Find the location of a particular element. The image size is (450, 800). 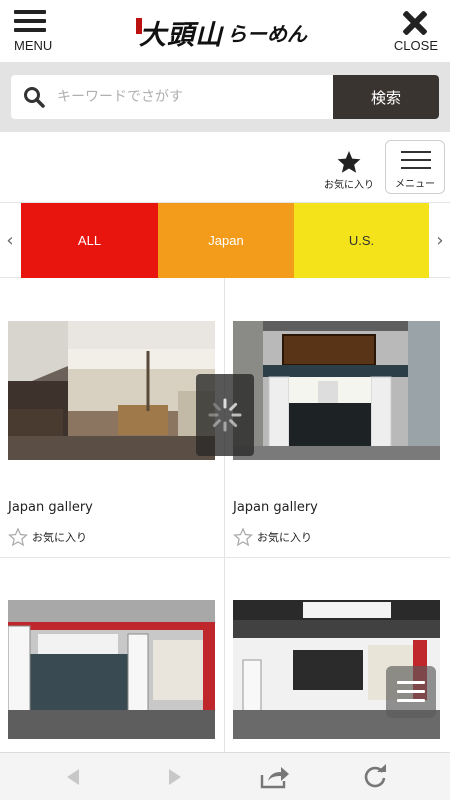

share-icon is located at coordinates (274, 778).